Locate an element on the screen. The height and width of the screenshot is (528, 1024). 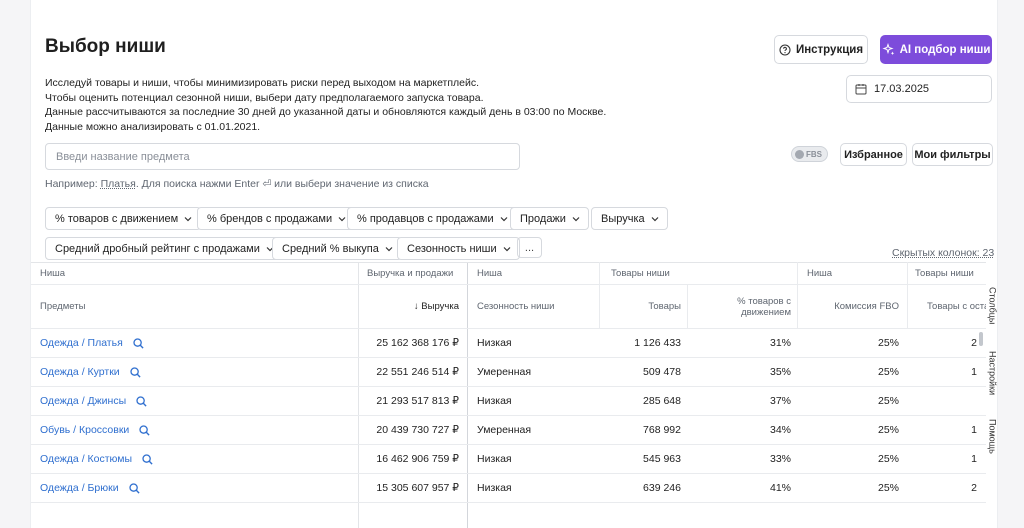
goods-cell: 545 963 is located at coordinates (662, 459).